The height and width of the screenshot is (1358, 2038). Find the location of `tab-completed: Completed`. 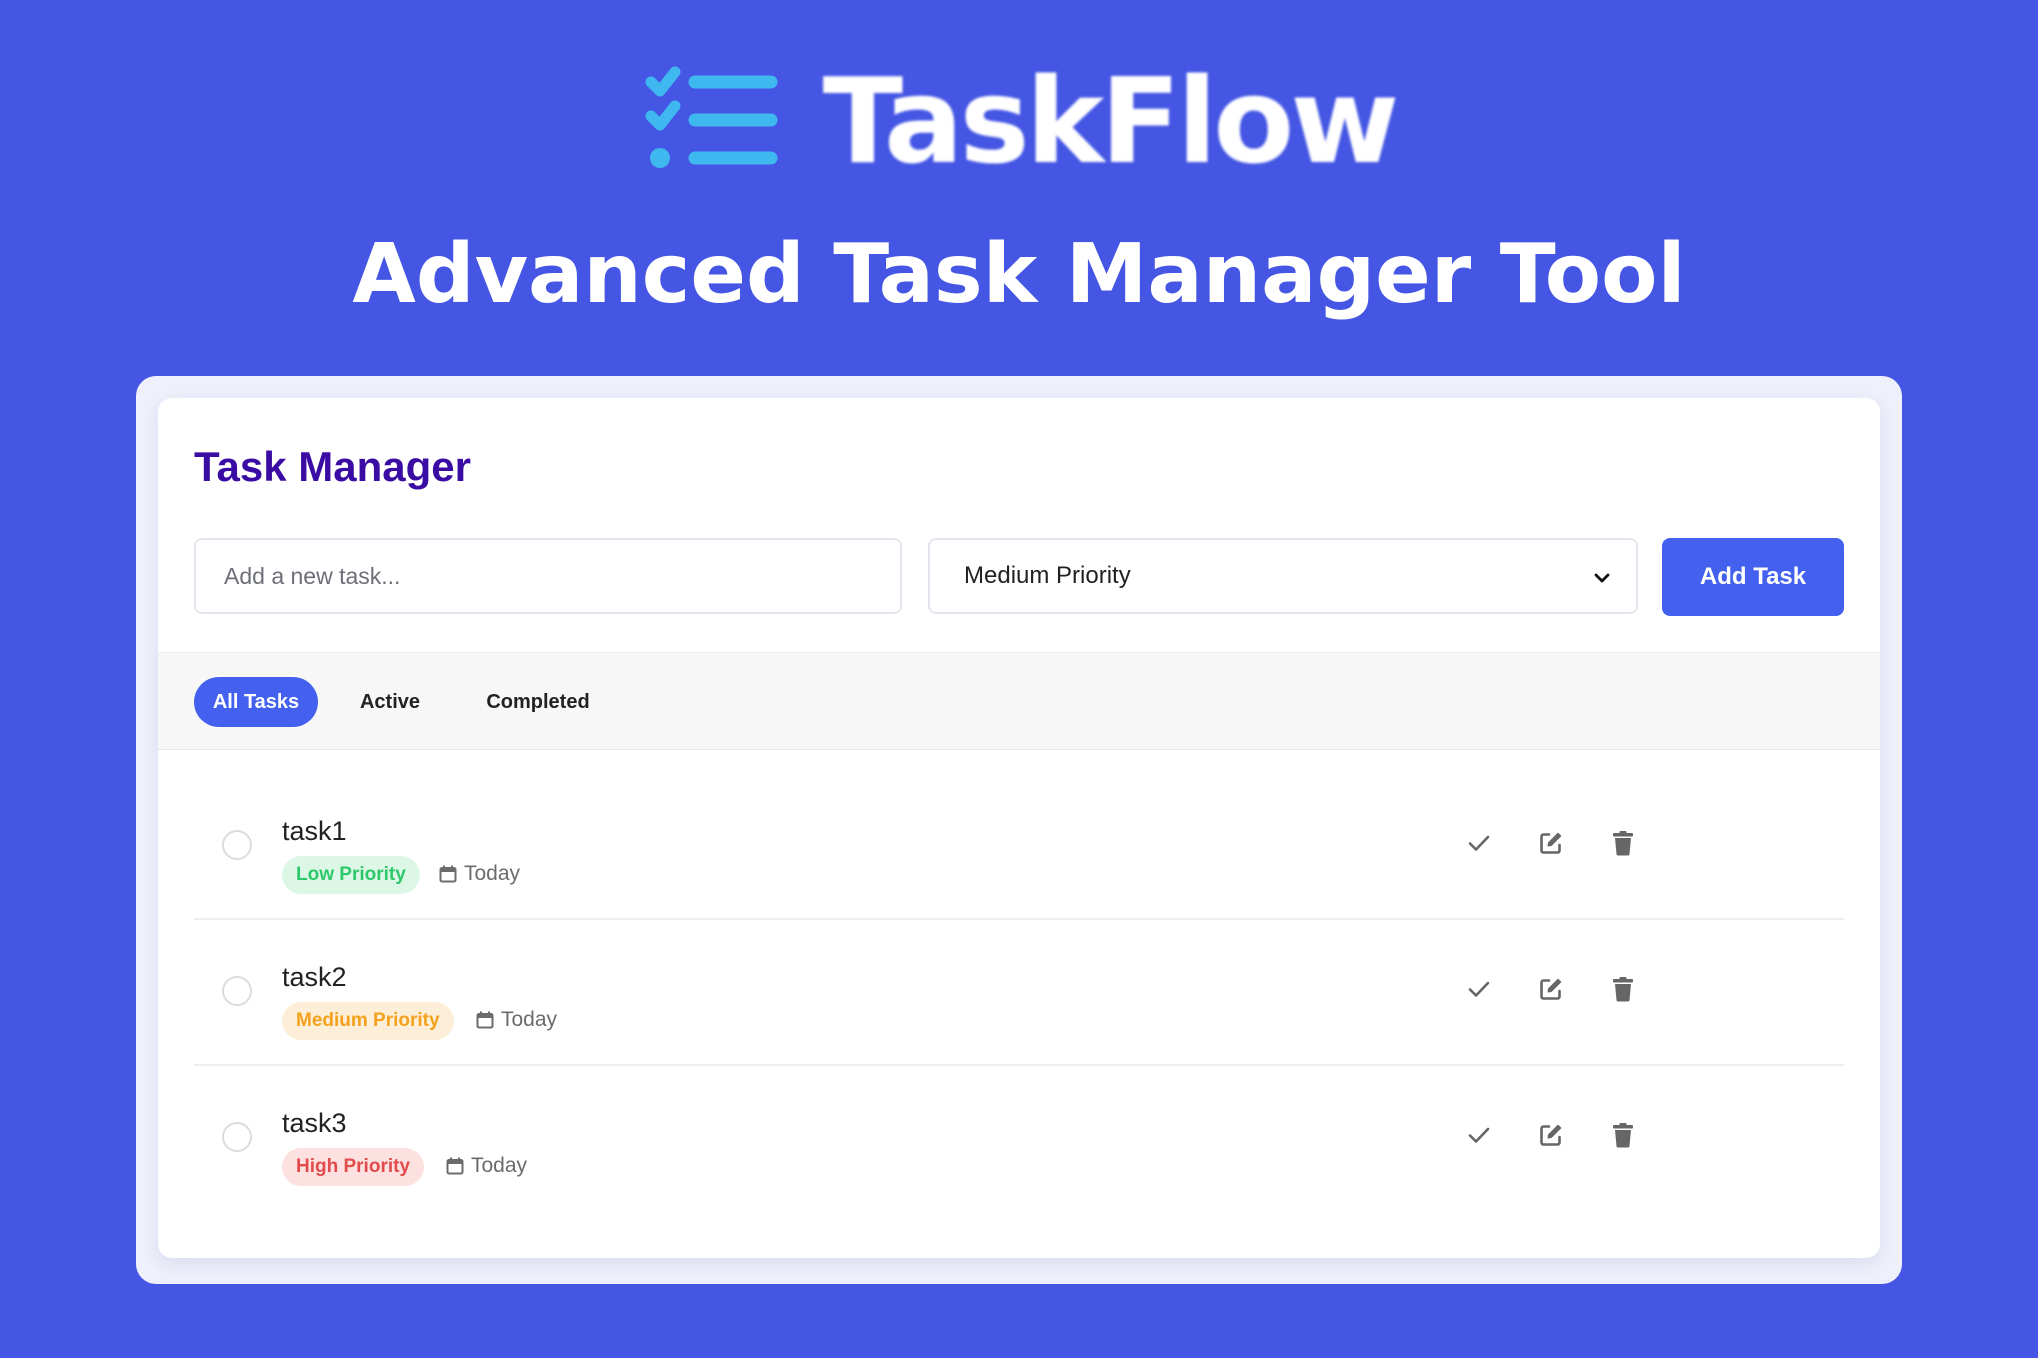

tab-completed: Completed is located at coordinates (538, 702).